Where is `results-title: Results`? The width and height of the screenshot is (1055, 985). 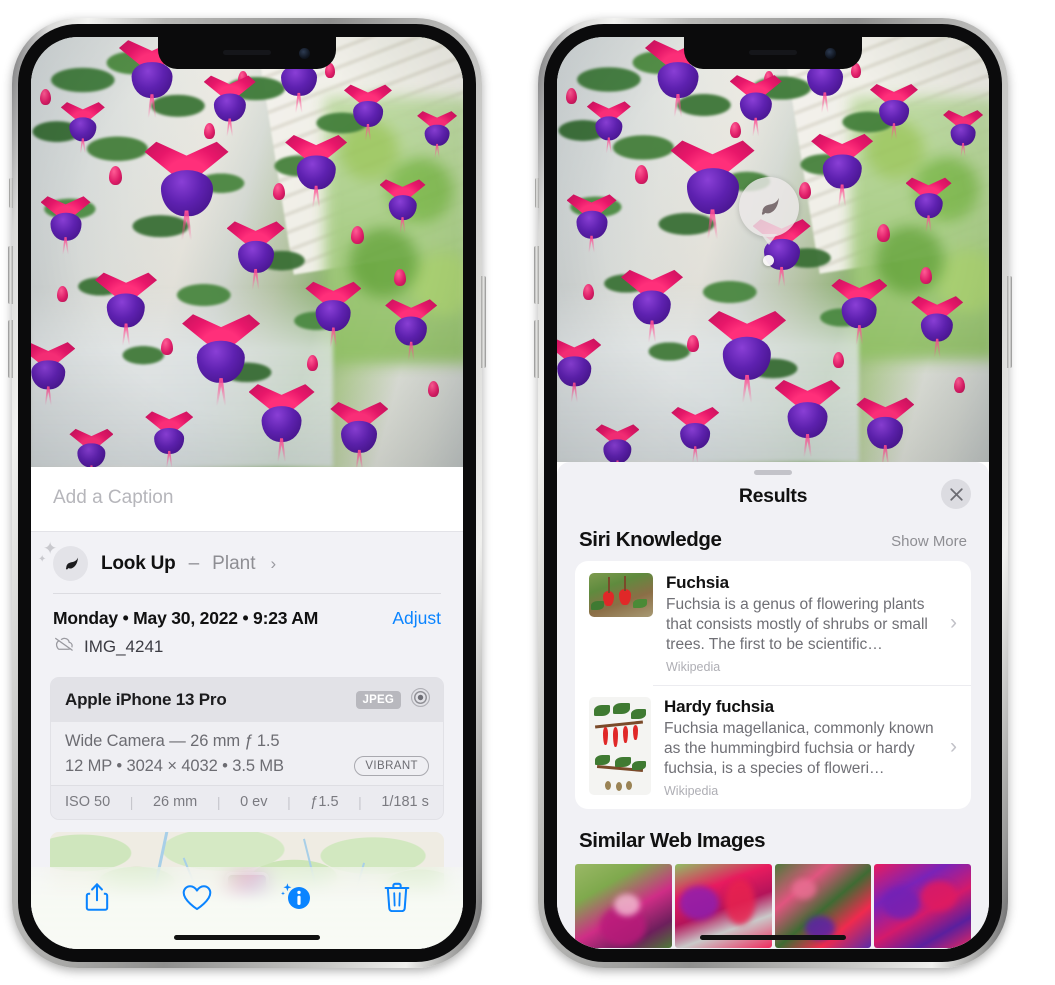 results-title: Results is located at coordinates (773, 496).